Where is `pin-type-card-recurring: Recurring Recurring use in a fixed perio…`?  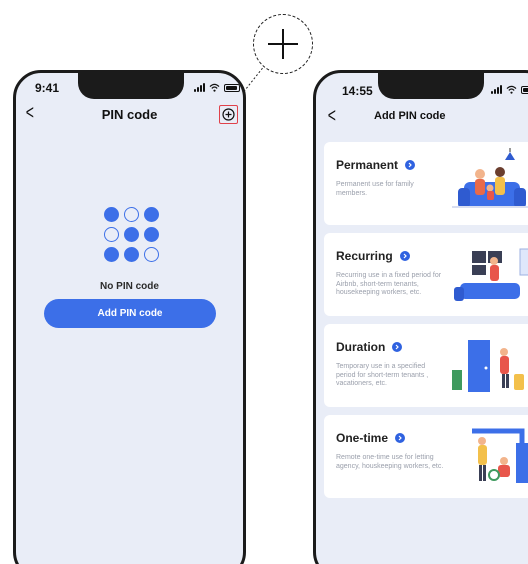
pin-type-card-recurring: Recurring Recurring use in a fixed perio… is located at coordinates (426, 274).